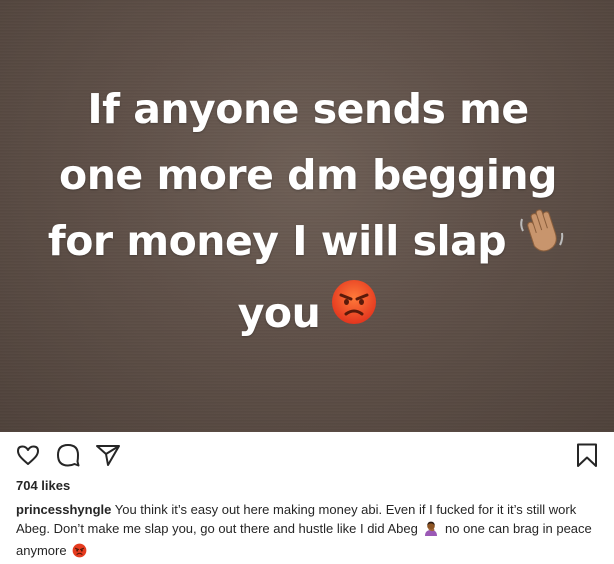  Describe the element at coordinates (587, 455) in the screenshot. I see `bookmark-icon` at that location.